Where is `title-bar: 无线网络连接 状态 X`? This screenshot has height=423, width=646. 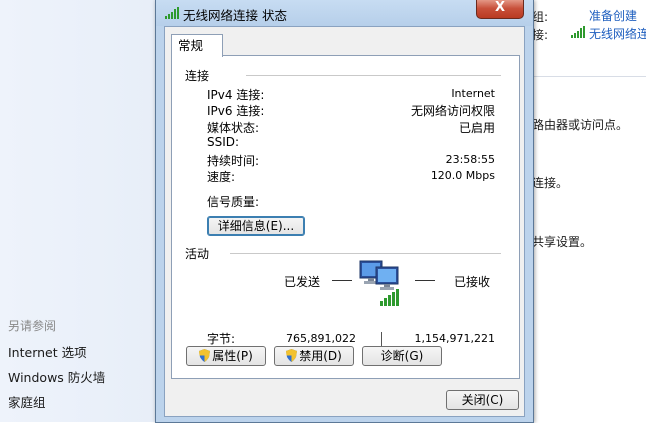
title-bar: 无线网络连接 状态 X is located at coordinates (344, 13).